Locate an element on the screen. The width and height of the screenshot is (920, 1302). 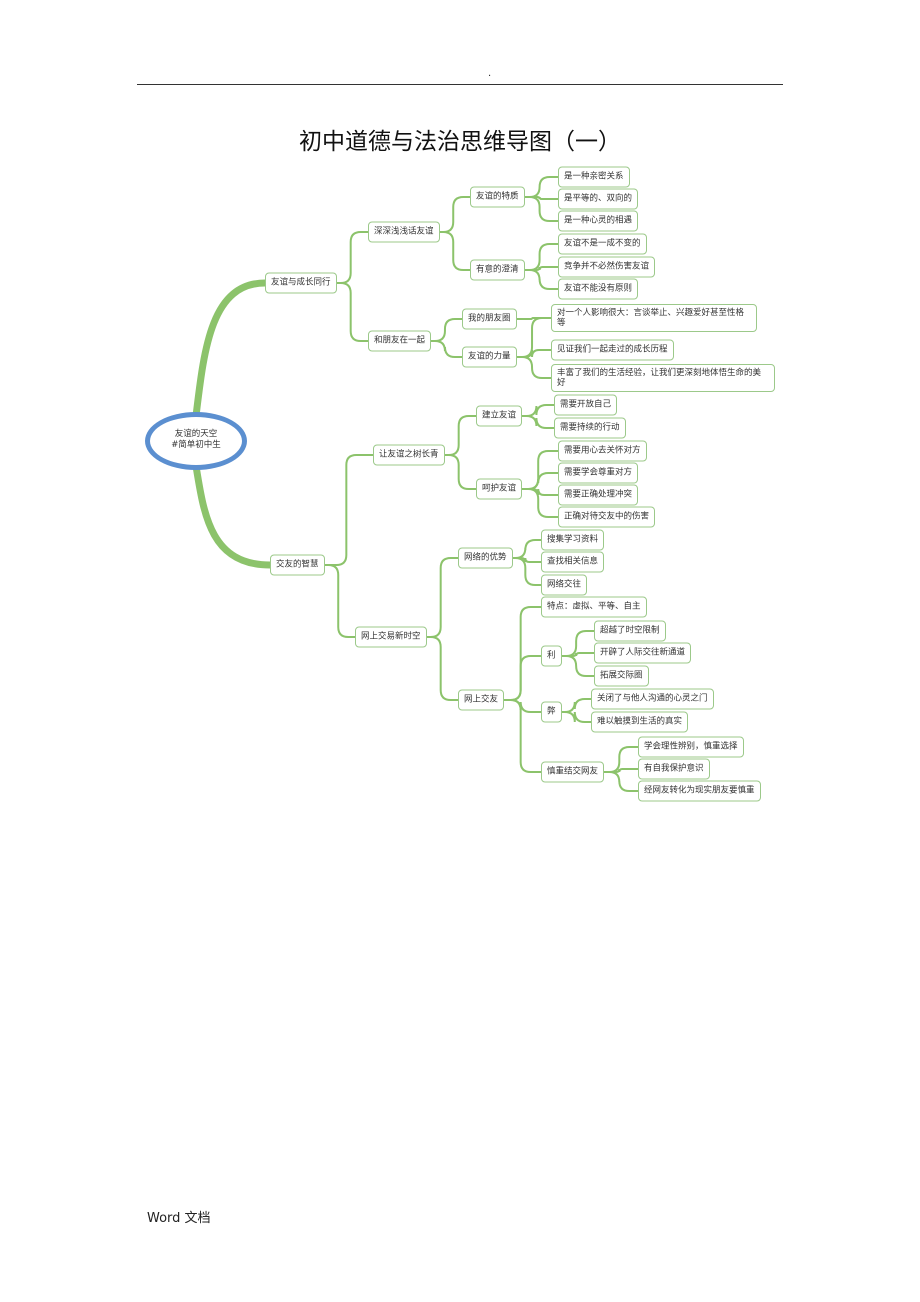
node-leaf: 特点：虚拟、平等、自主 is located at coordinates (594, 607).